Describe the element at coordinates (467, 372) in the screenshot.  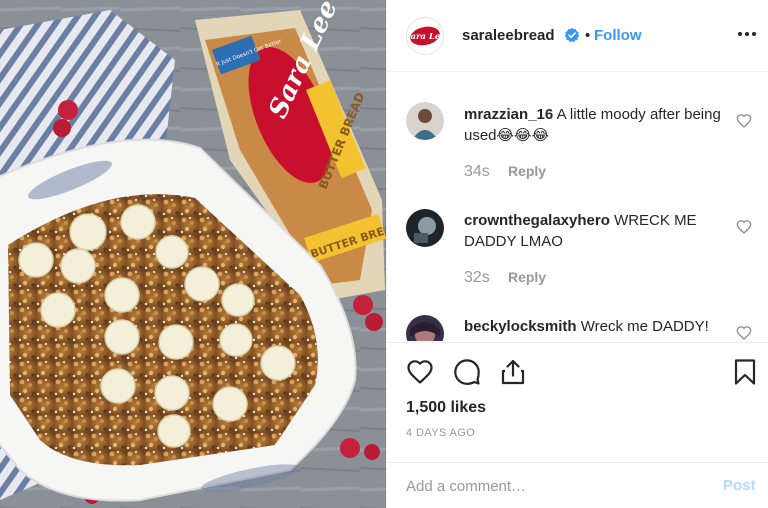
I see `comment-bubble-icon` at that location.